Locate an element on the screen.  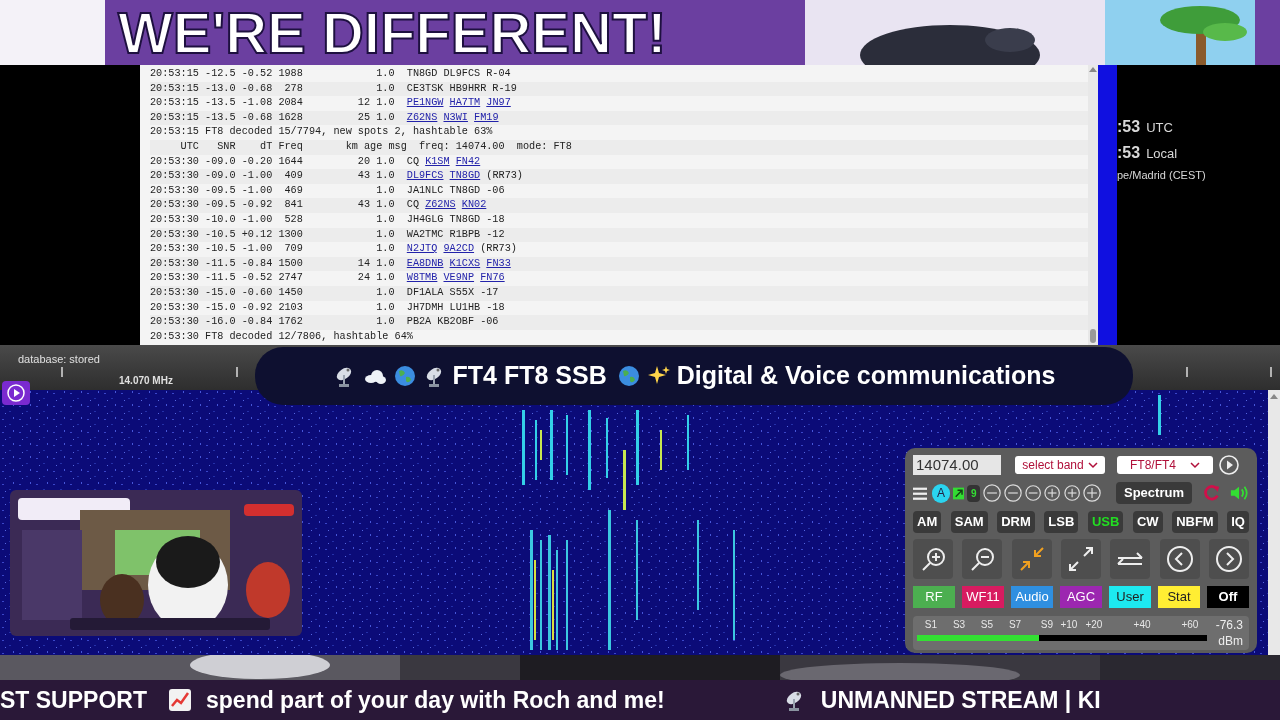
scale-label: +40 is located at coordinates (1142, 625).